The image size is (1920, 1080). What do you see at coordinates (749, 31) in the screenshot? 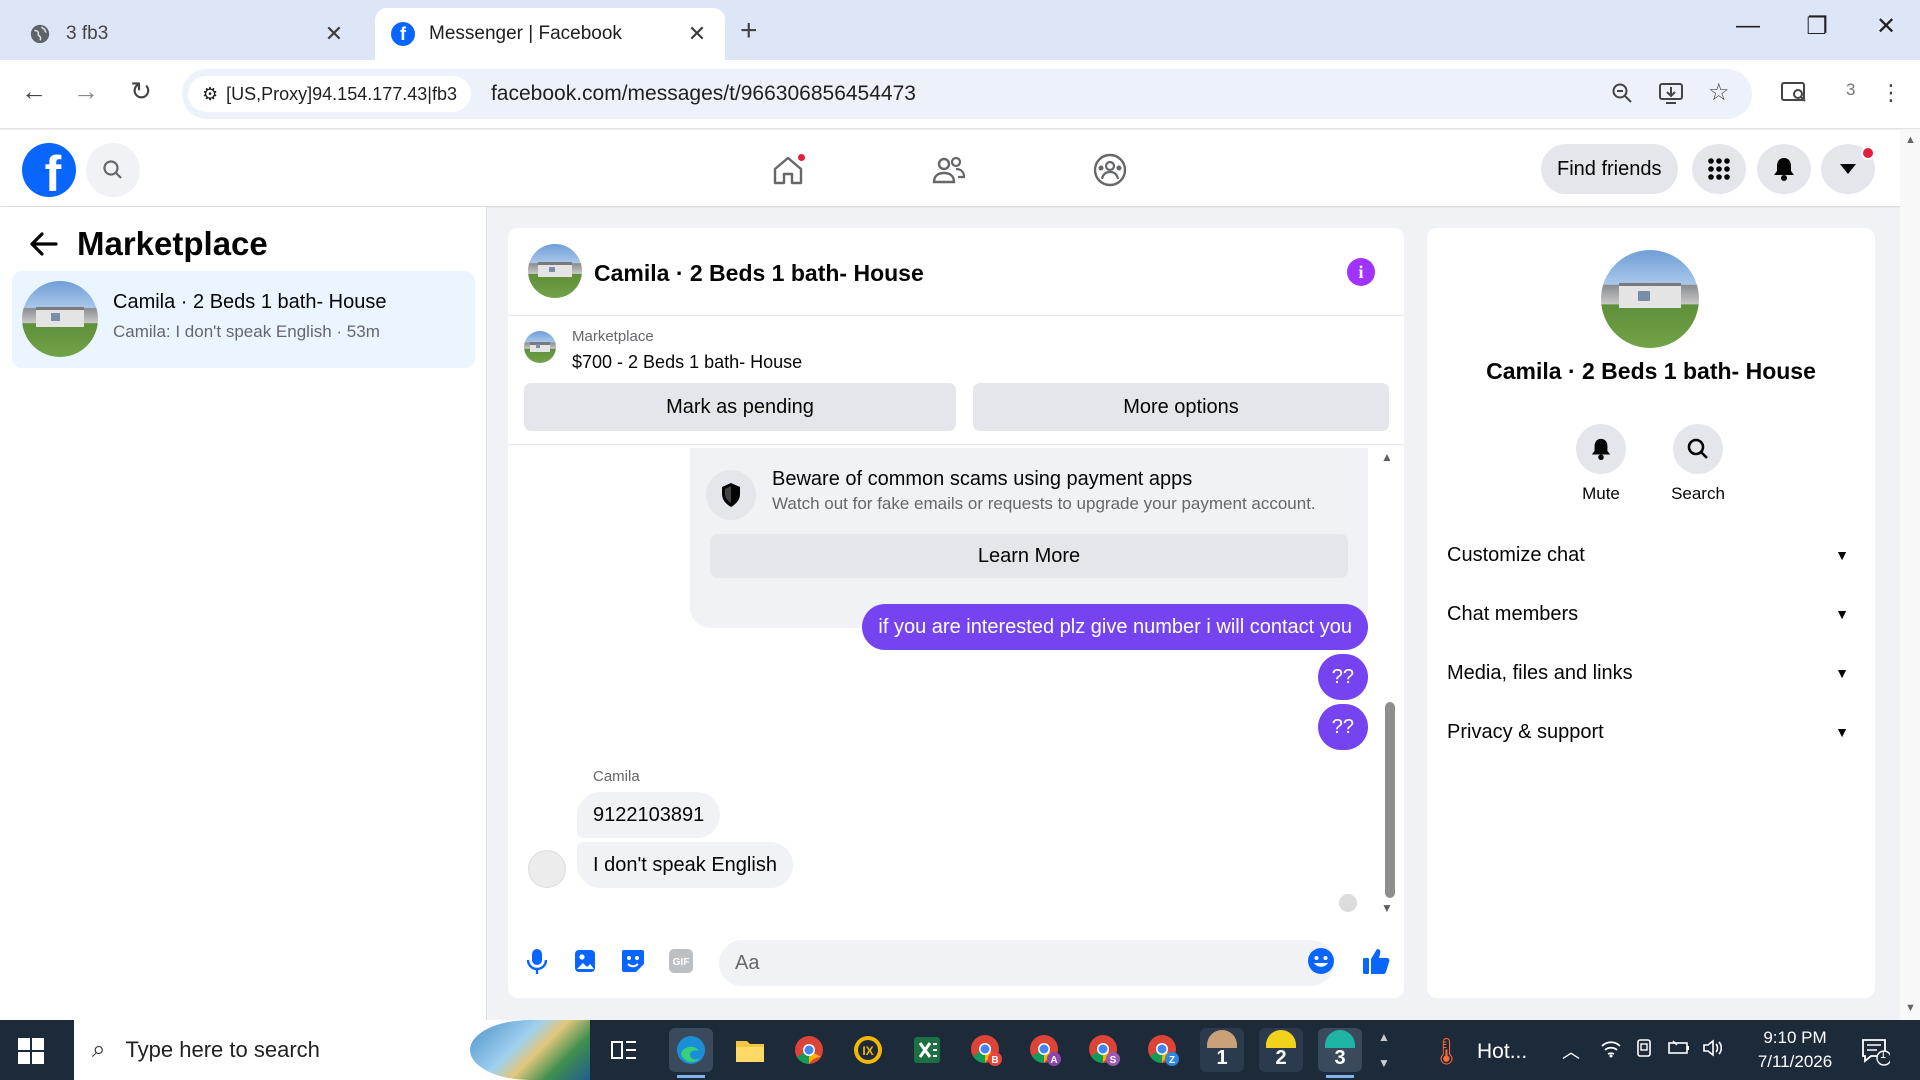
I see `new-tab-button: +` at bounding box center [749, 31].